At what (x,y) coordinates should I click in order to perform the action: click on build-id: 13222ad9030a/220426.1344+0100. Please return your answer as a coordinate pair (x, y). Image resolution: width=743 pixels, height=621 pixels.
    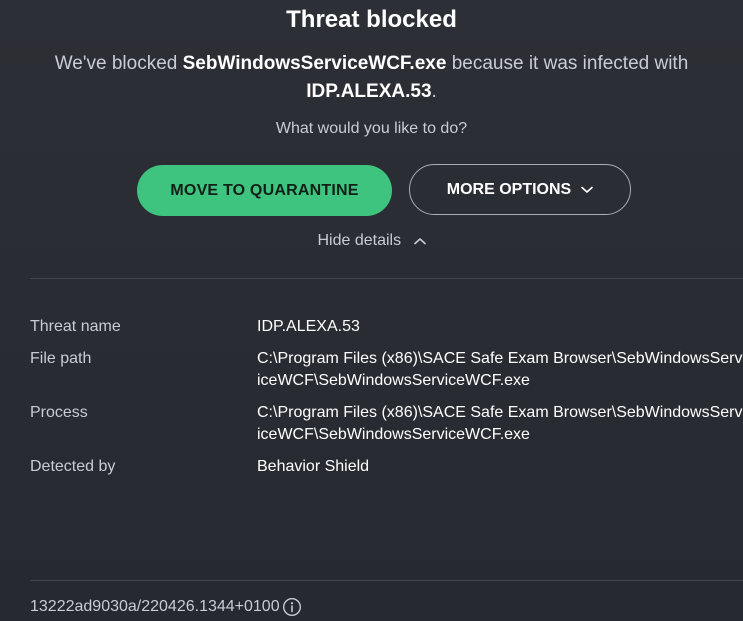
    Looking at the image, I should click on (155, 606).